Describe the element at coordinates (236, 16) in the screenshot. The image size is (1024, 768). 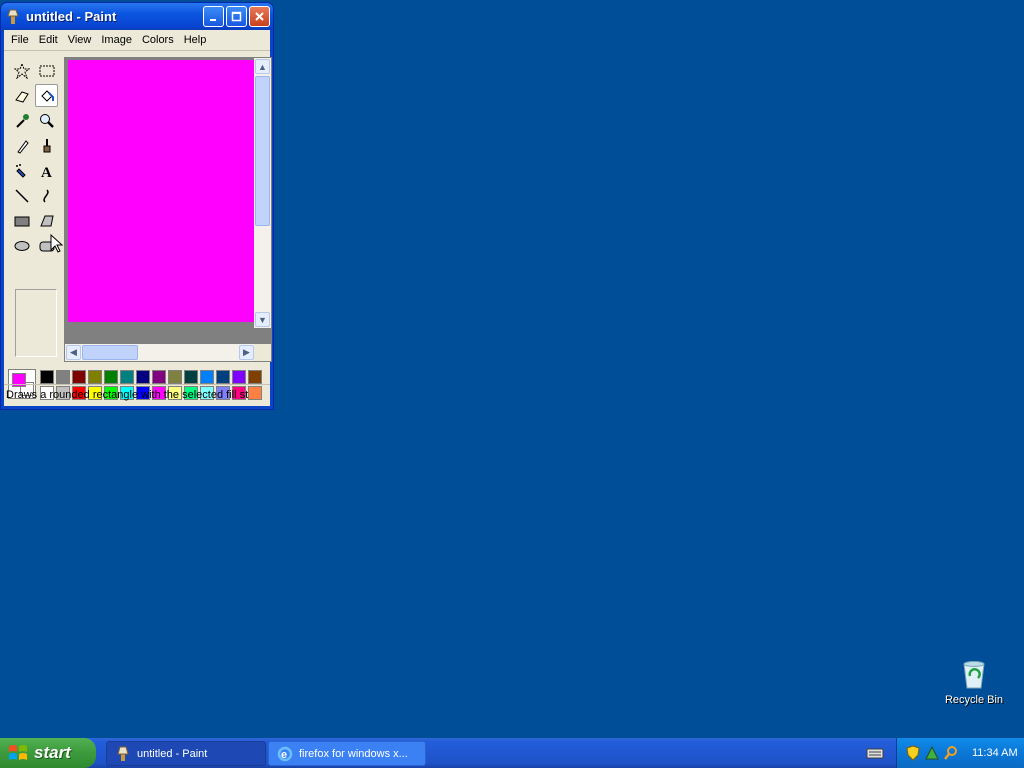
I see `maximize-button` at that location.